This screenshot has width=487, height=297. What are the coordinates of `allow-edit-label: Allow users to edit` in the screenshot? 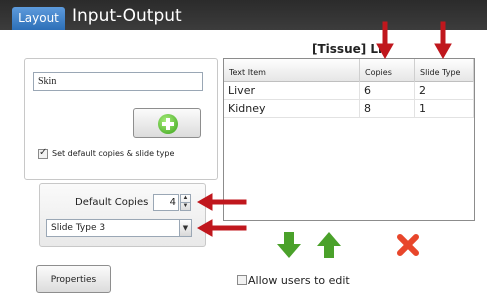 It's located at (299, 280).